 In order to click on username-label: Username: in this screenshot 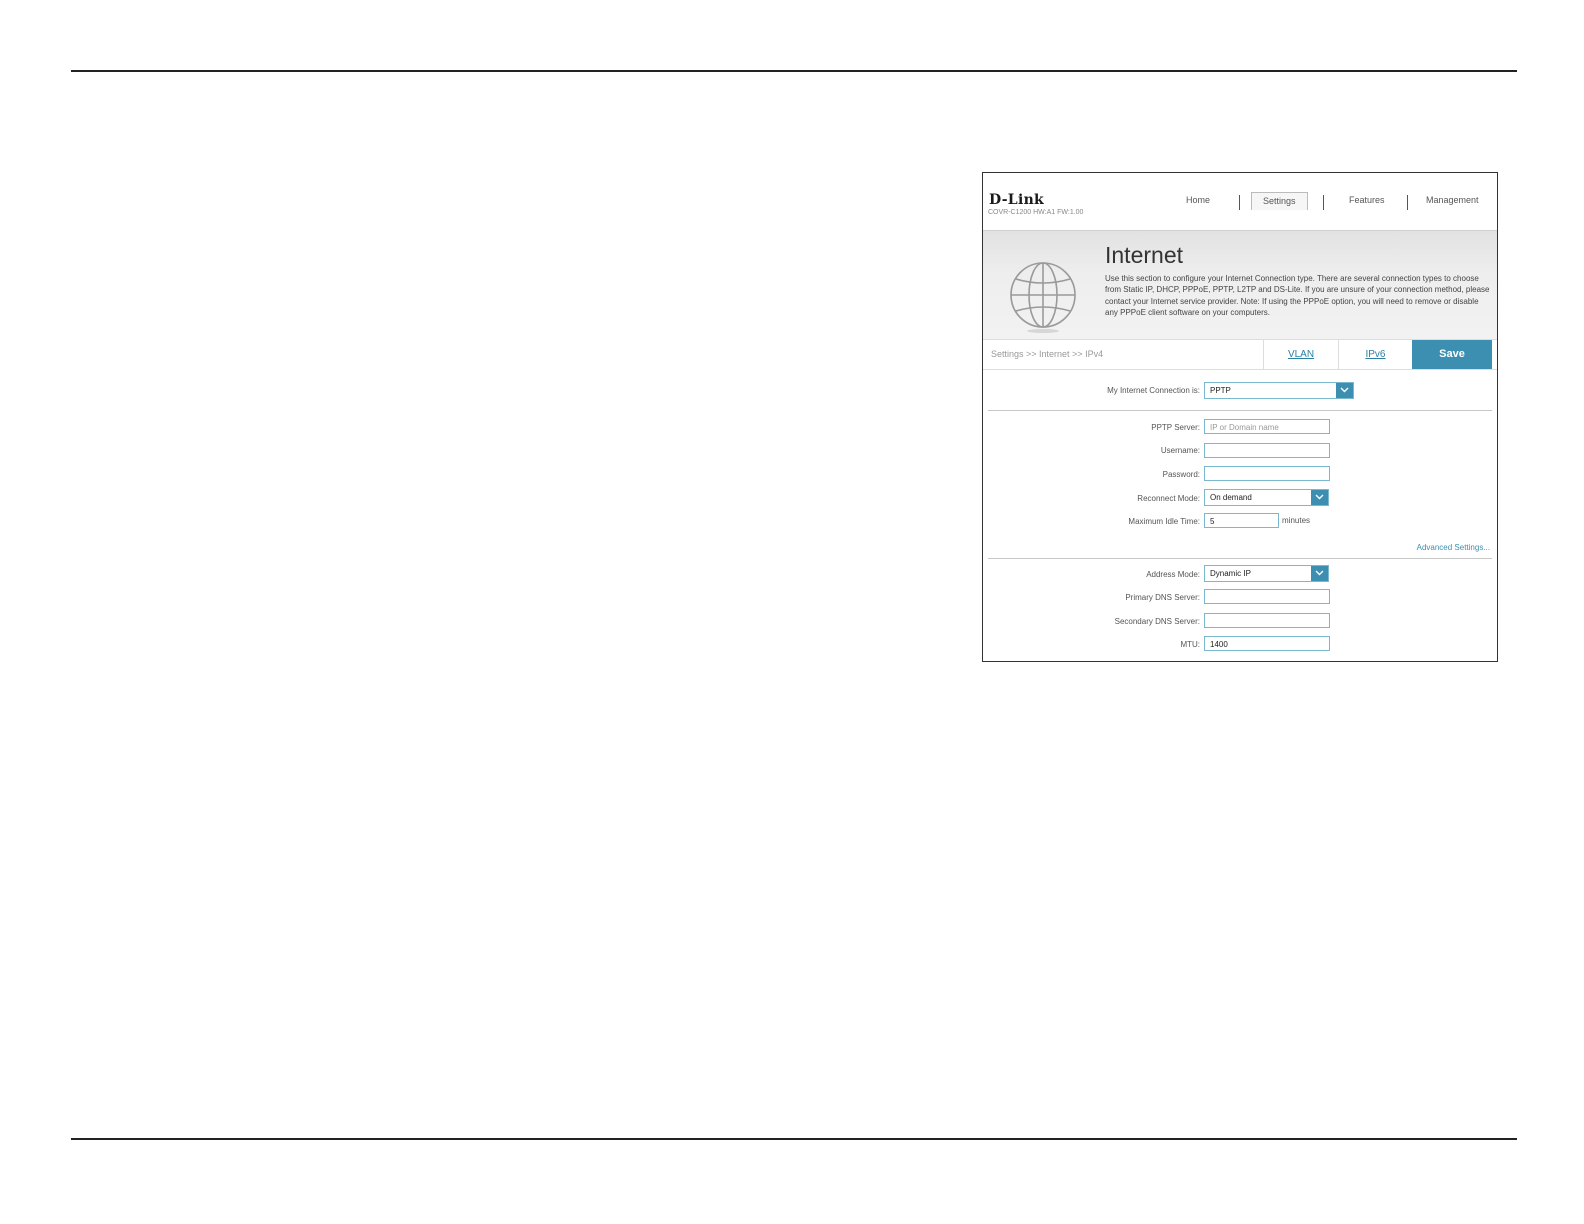, I will do `click(1180, 450)`.